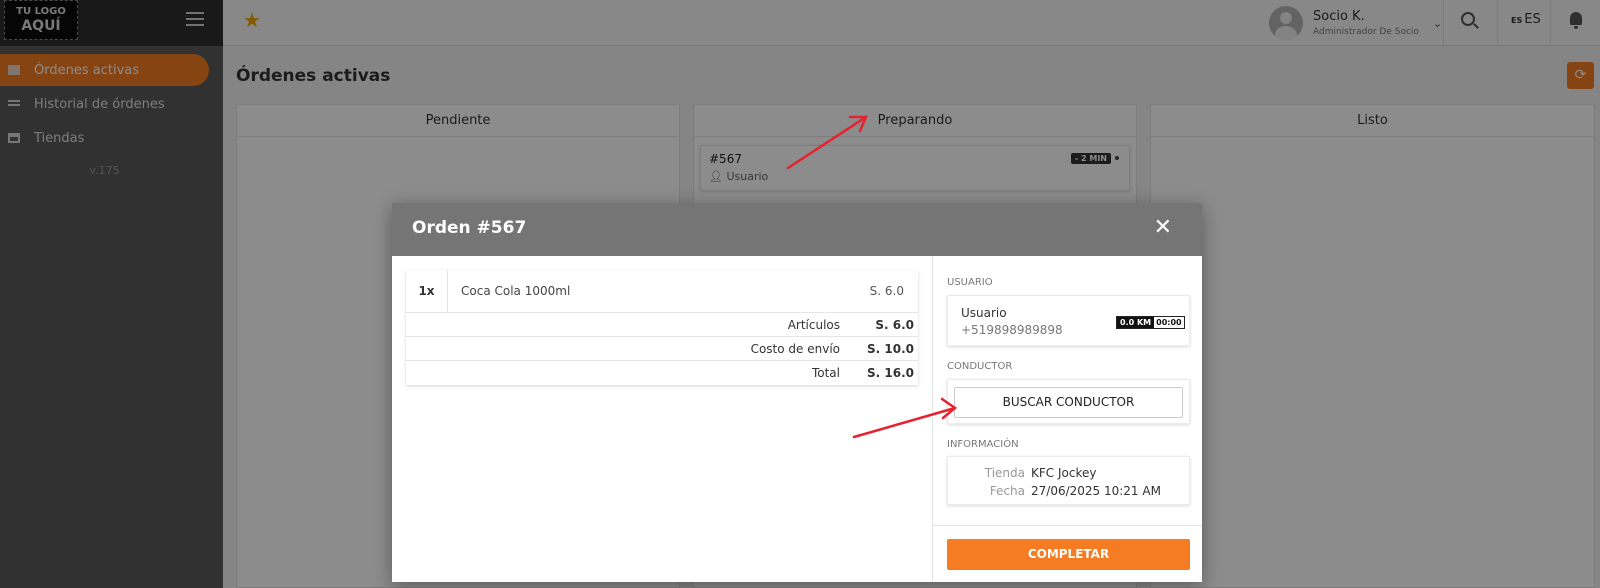 The width and height of the screenshot is (1600, 588). What do you see at coordinates (813, 324) in the screenshot?
I see `summary-label: Artículos` at bounding box center [813, 324].